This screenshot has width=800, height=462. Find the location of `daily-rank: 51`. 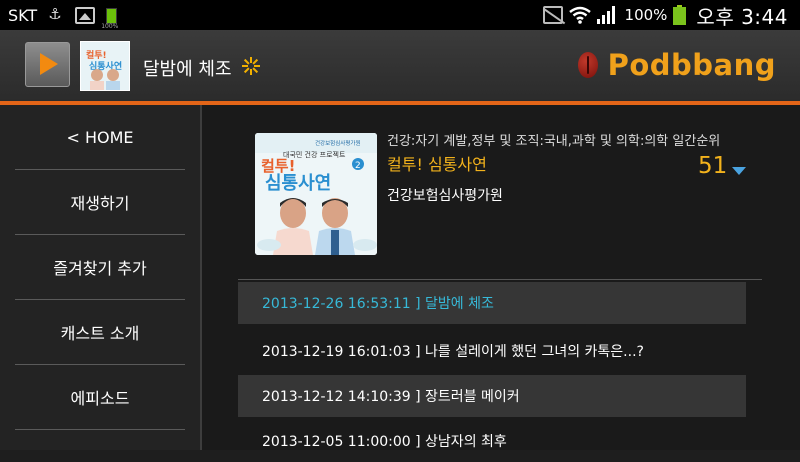

daily-rank: 51 is located at coordinates (713, 166).